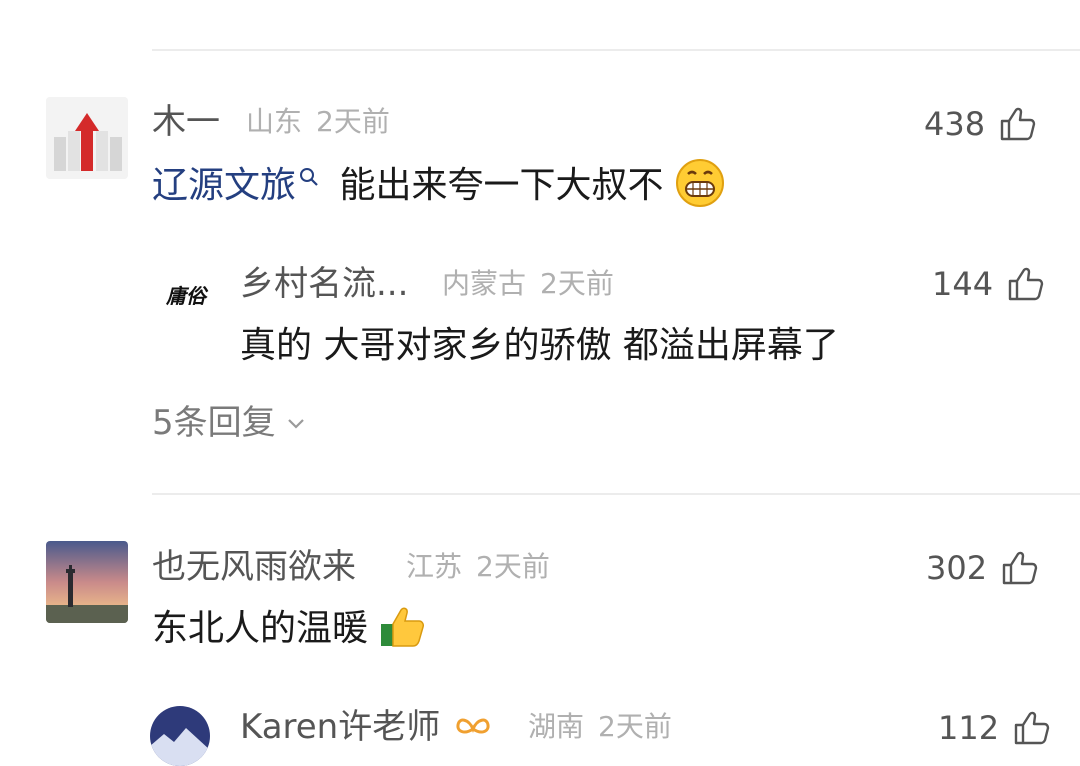  What do you see at coordinates (434, 566) in the screenshot?
I see `location: 江苏` at bounding box center [434, 566].